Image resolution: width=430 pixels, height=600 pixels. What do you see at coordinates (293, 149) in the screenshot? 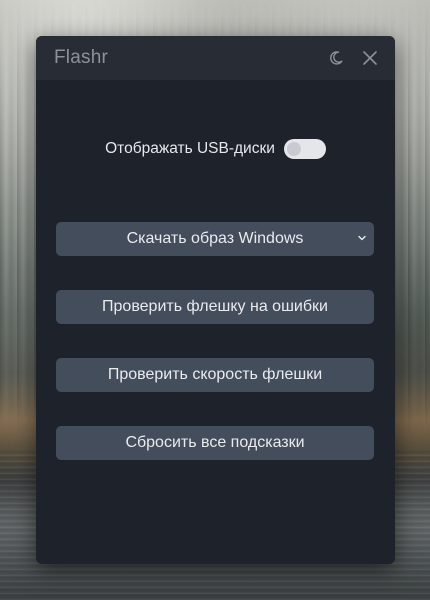
I see `switch-knob` at bounding box center [293, 149].